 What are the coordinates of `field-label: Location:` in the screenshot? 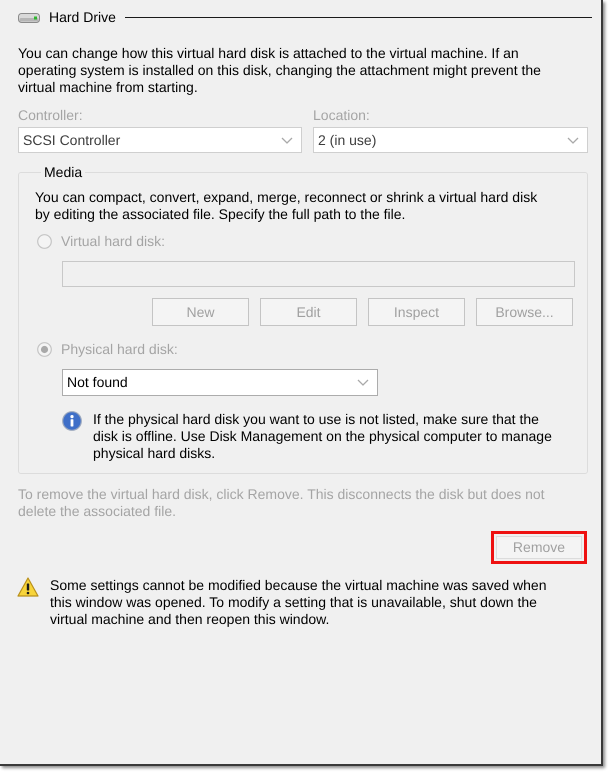 It's located at (341, 115).